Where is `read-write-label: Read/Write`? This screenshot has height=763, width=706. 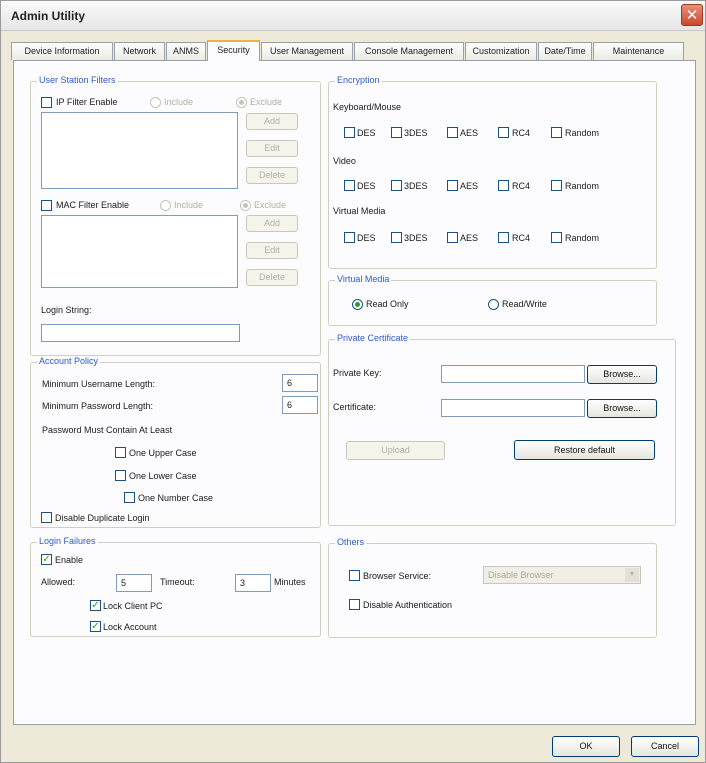
read-write-label: Read/Write is located at coordinates (524, 304).